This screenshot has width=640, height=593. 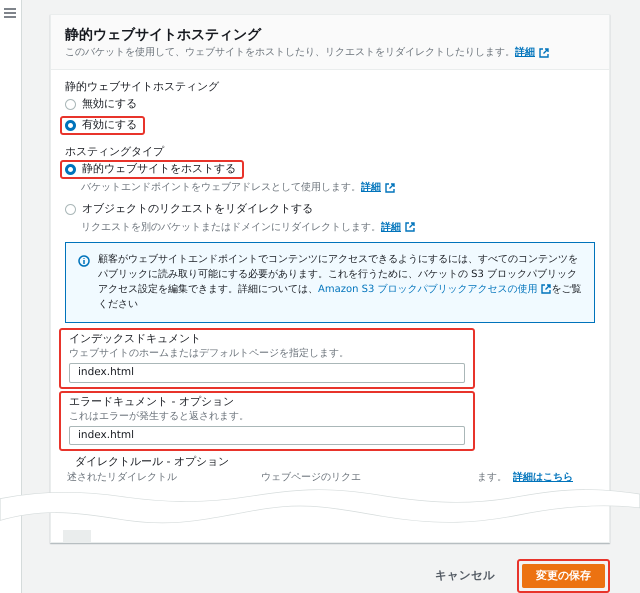 I want to click on info-link: Amazon S3 ブロックパブリックアクセスの使用, so click(x=428, y=289).